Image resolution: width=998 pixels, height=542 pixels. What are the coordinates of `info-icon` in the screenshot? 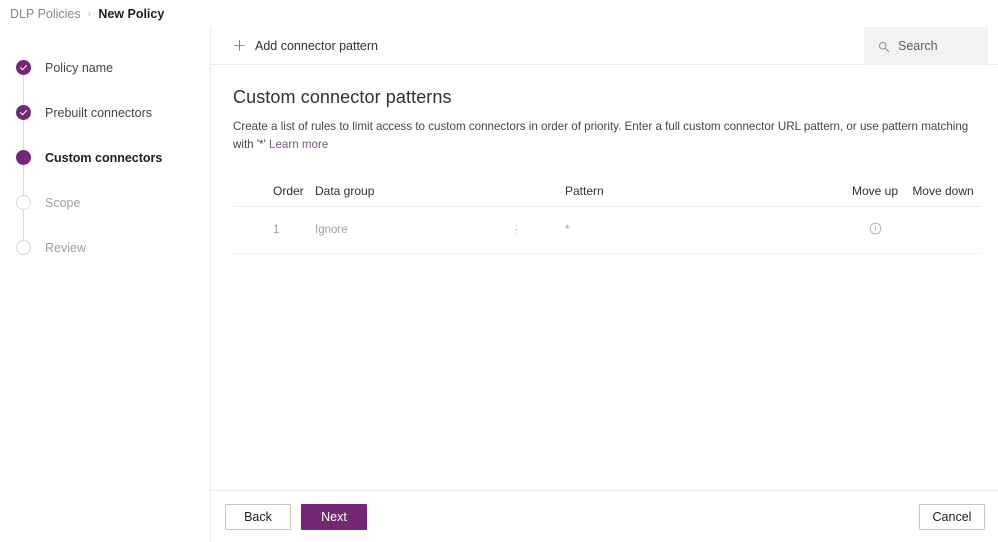 It's located at (875, 228).